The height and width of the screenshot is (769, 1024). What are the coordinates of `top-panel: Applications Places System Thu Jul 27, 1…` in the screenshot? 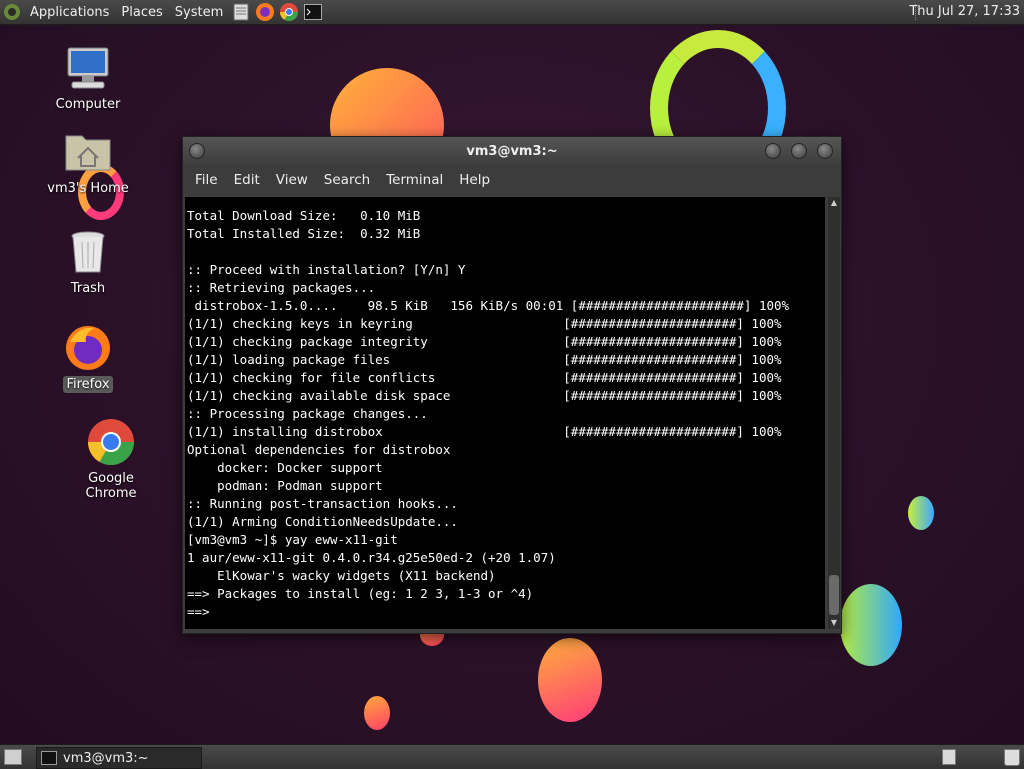 It's located at (512, 12).